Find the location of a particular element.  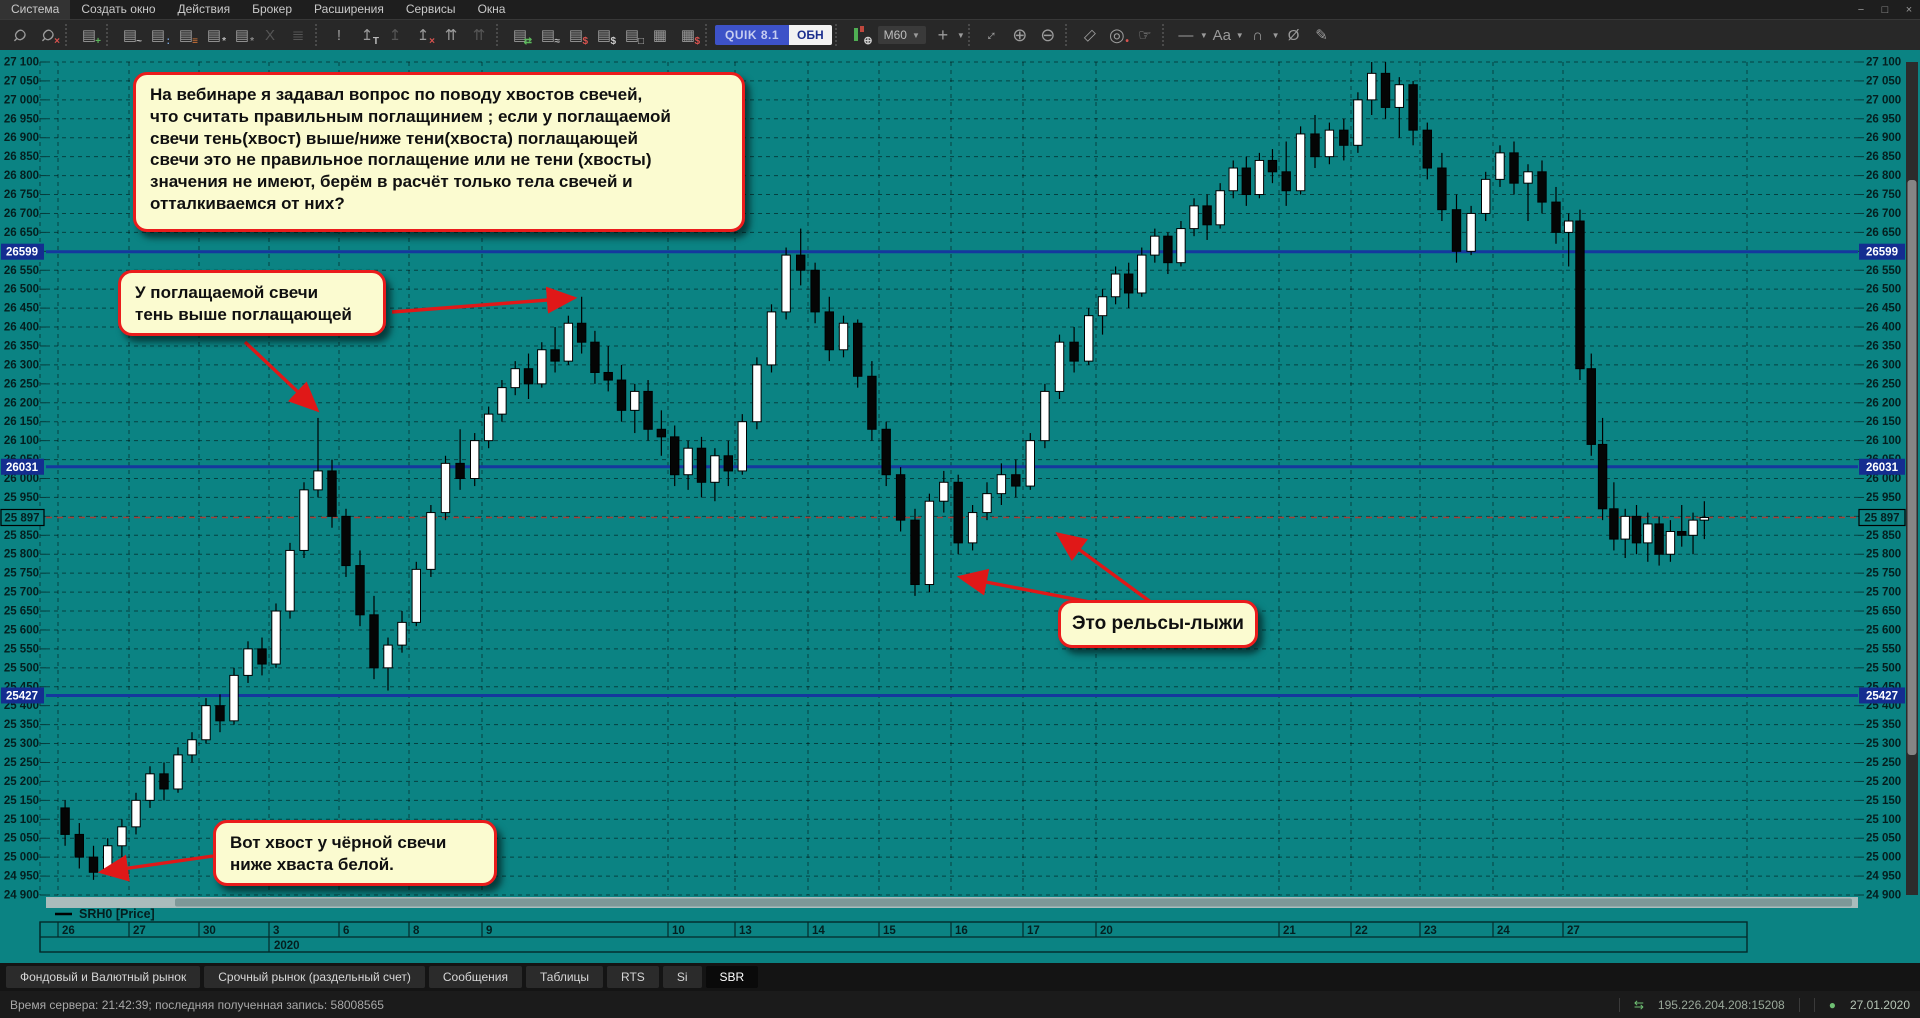

price-axis-label-right: 25 350 is located at coordinates (1883, 725).